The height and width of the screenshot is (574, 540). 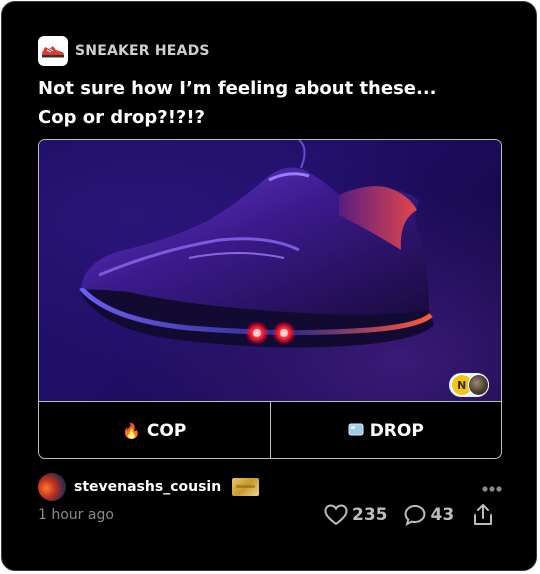 What do you see at coordinates (478, 385) in the screenshot?
I see `voter-avatar-photo` at bounding box center [478, 385].